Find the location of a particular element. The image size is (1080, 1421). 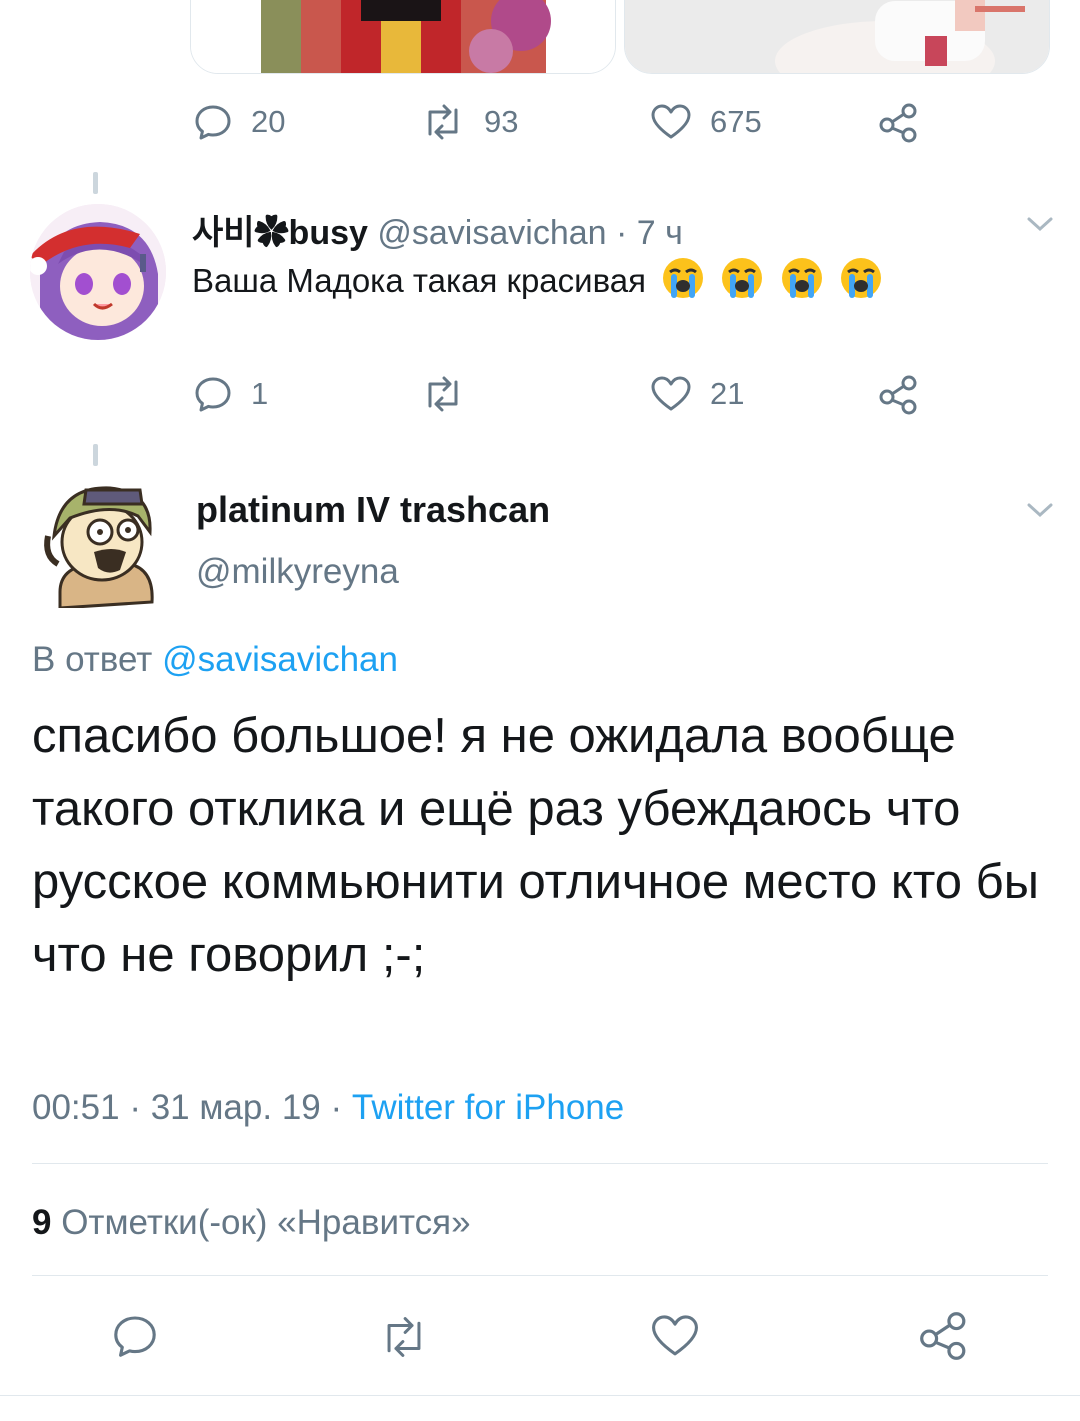

reply-to-handle: @savisavichan is located at coordinates (280, 659).